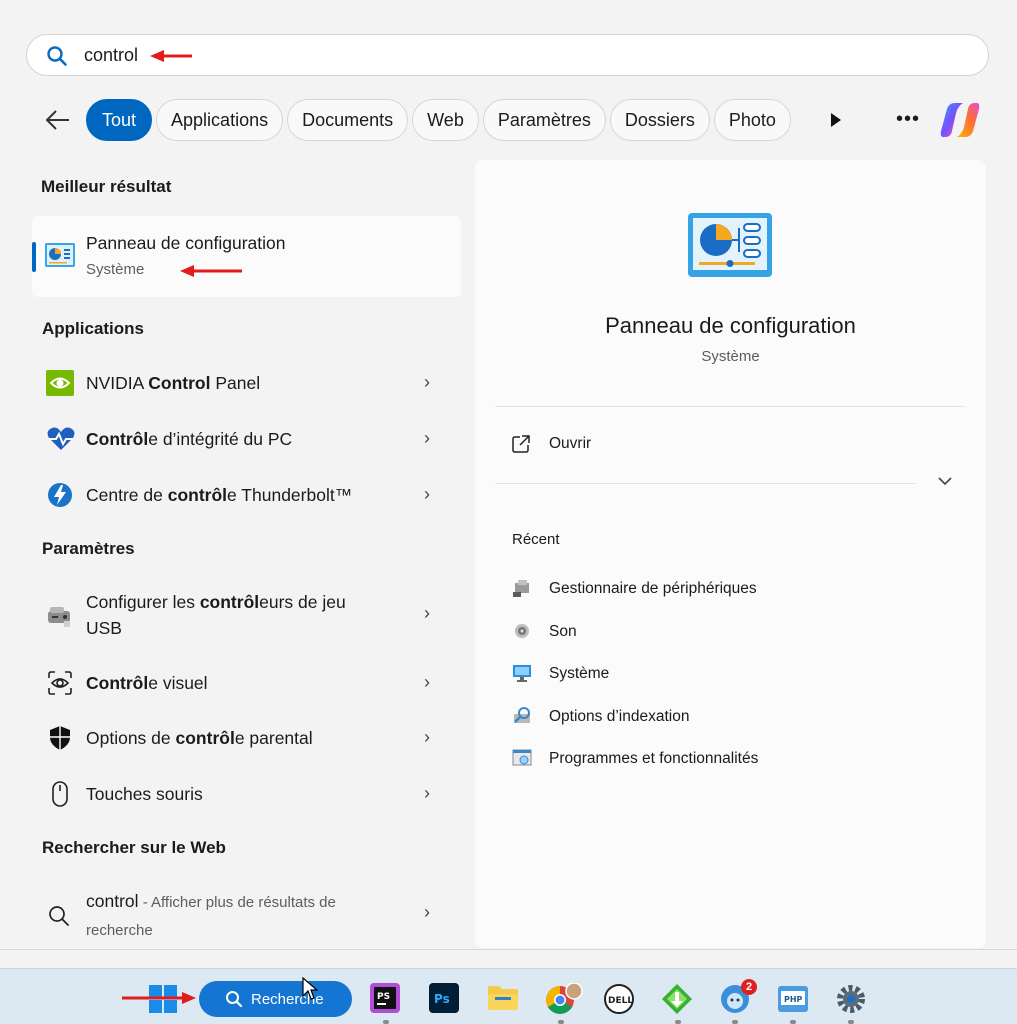 The height and width of the screenshot is (1024, 1017). What do you see at coordinates (348, 120) in the screenshot?
I see `tab-documents: Documents` at bounding box center [348, 120].